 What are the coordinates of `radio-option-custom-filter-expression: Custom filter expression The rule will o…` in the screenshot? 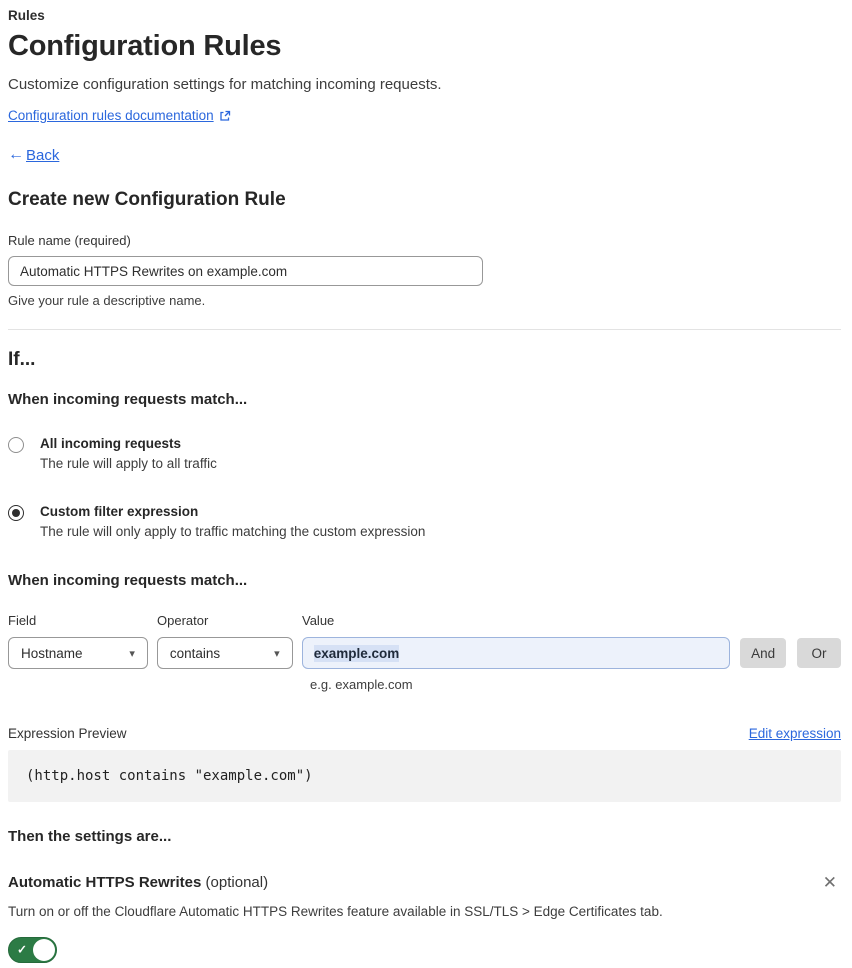 It's located at (424, 521).